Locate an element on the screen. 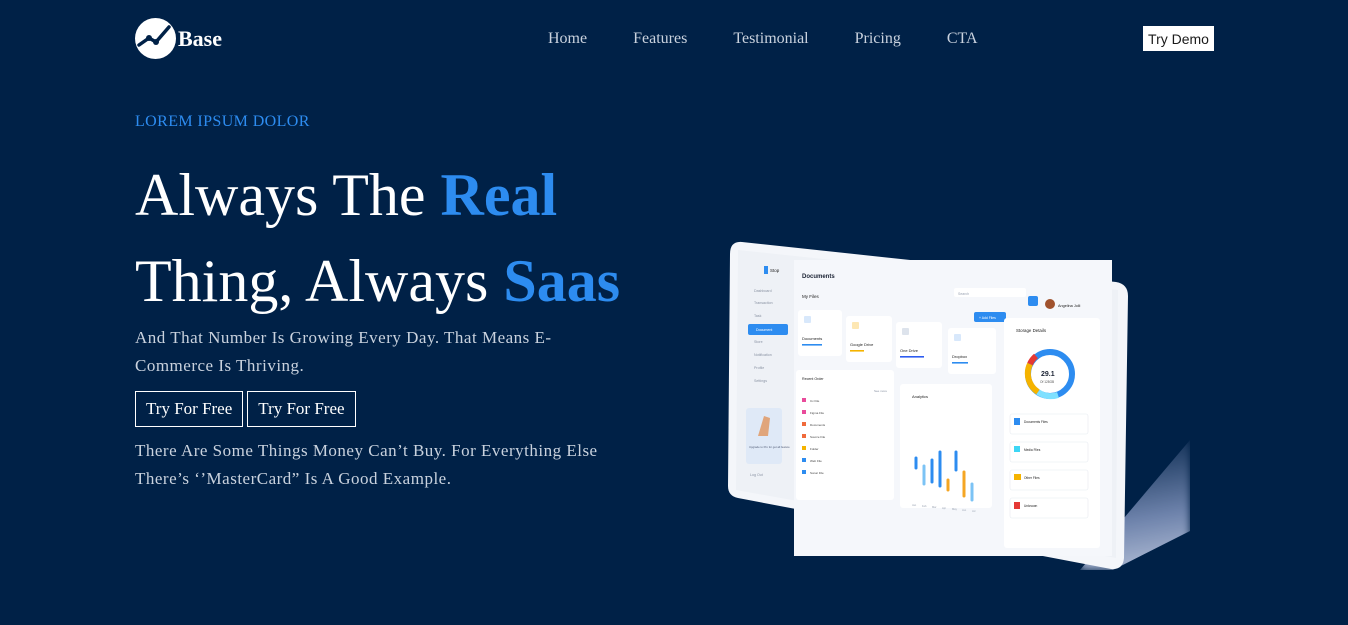 This screenshot has width=1348, height=625. file-row: Documents is located at coordinates (818, 425).